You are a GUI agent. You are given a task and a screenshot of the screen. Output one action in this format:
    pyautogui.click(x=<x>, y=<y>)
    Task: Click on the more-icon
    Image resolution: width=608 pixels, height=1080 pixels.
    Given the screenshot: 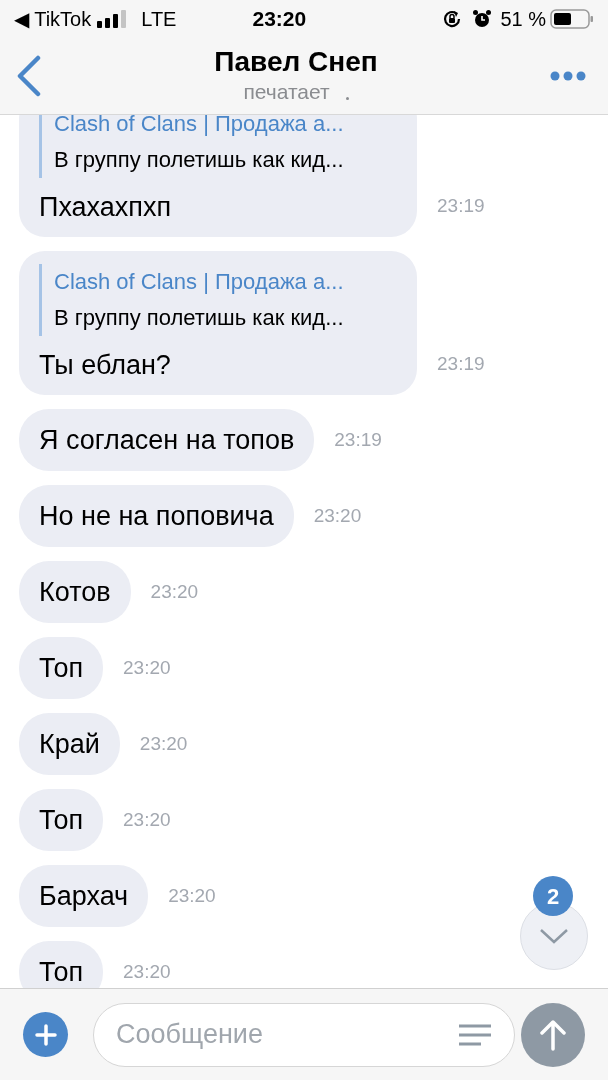 What is the action you would take?
    pyautogui.click(x=568, y=76)
    